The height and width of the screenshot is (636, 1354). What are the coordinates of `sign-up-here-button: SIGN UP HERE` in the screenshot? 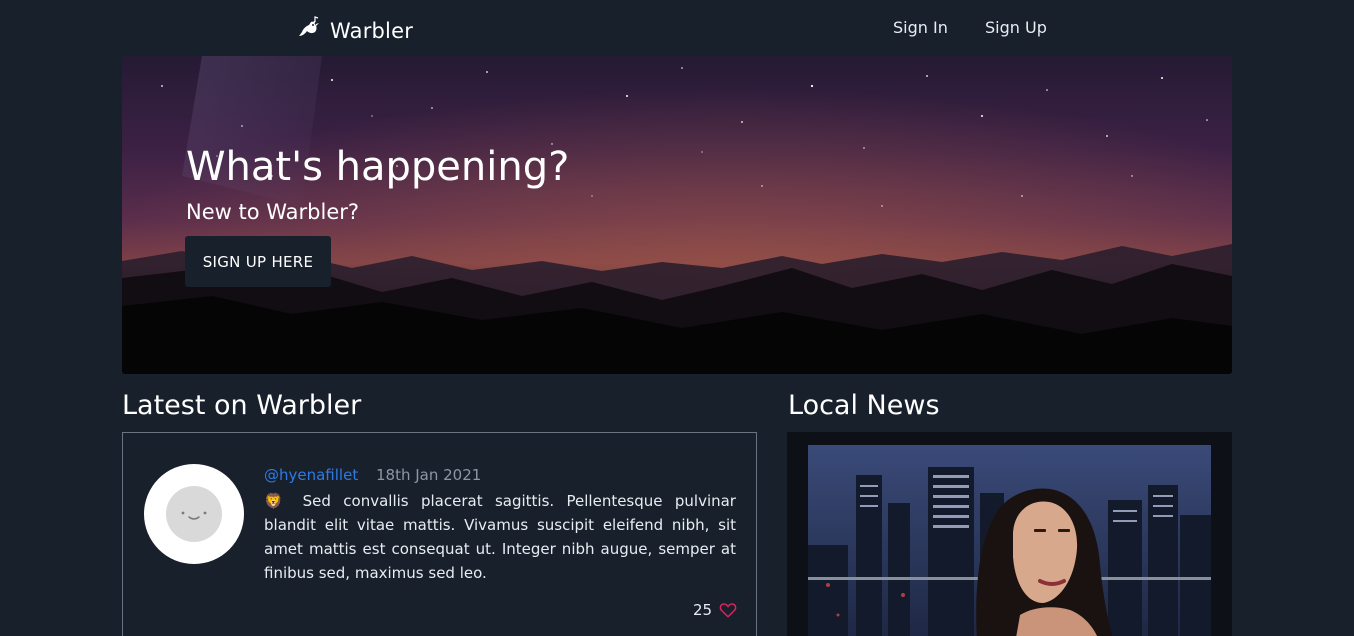 It's located at (258, 261).